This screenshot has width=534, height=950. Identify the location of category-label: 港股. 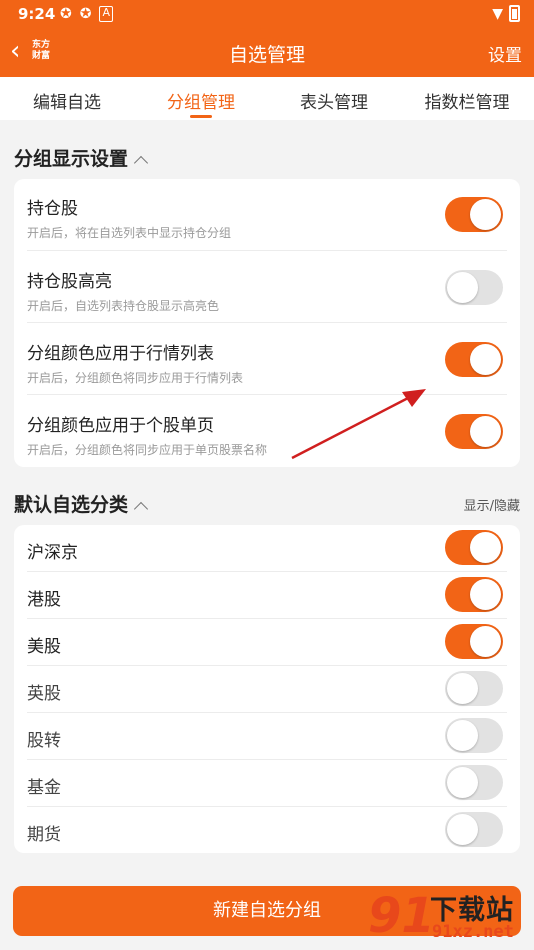
(44, 600).